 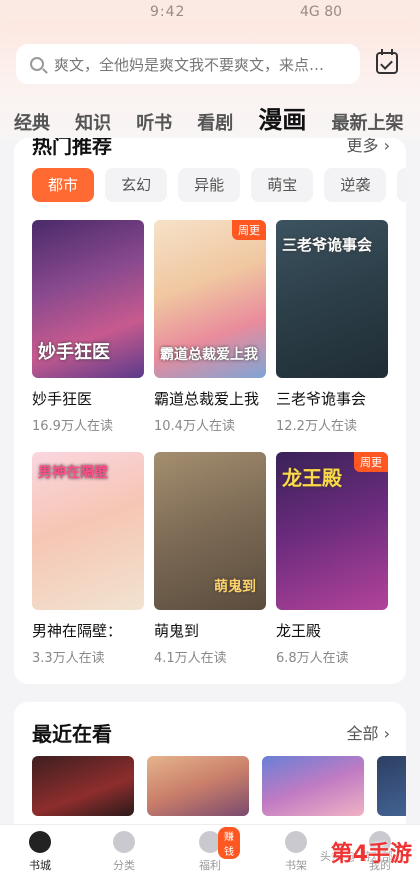 I want to click on book-card: 三老爷诡事会 三老爷诡事会 12.2万人在读, so click(x=332, y=327).